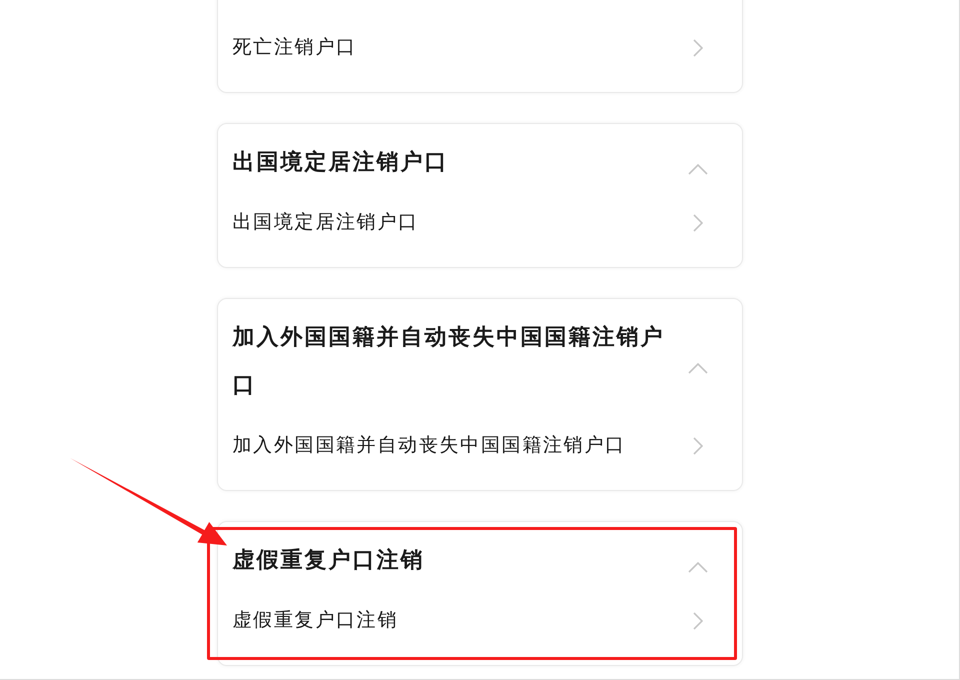  I want to click on list-item: 加入外国国籍并自动丧失中国国籍注销户口, so click(480, 445).